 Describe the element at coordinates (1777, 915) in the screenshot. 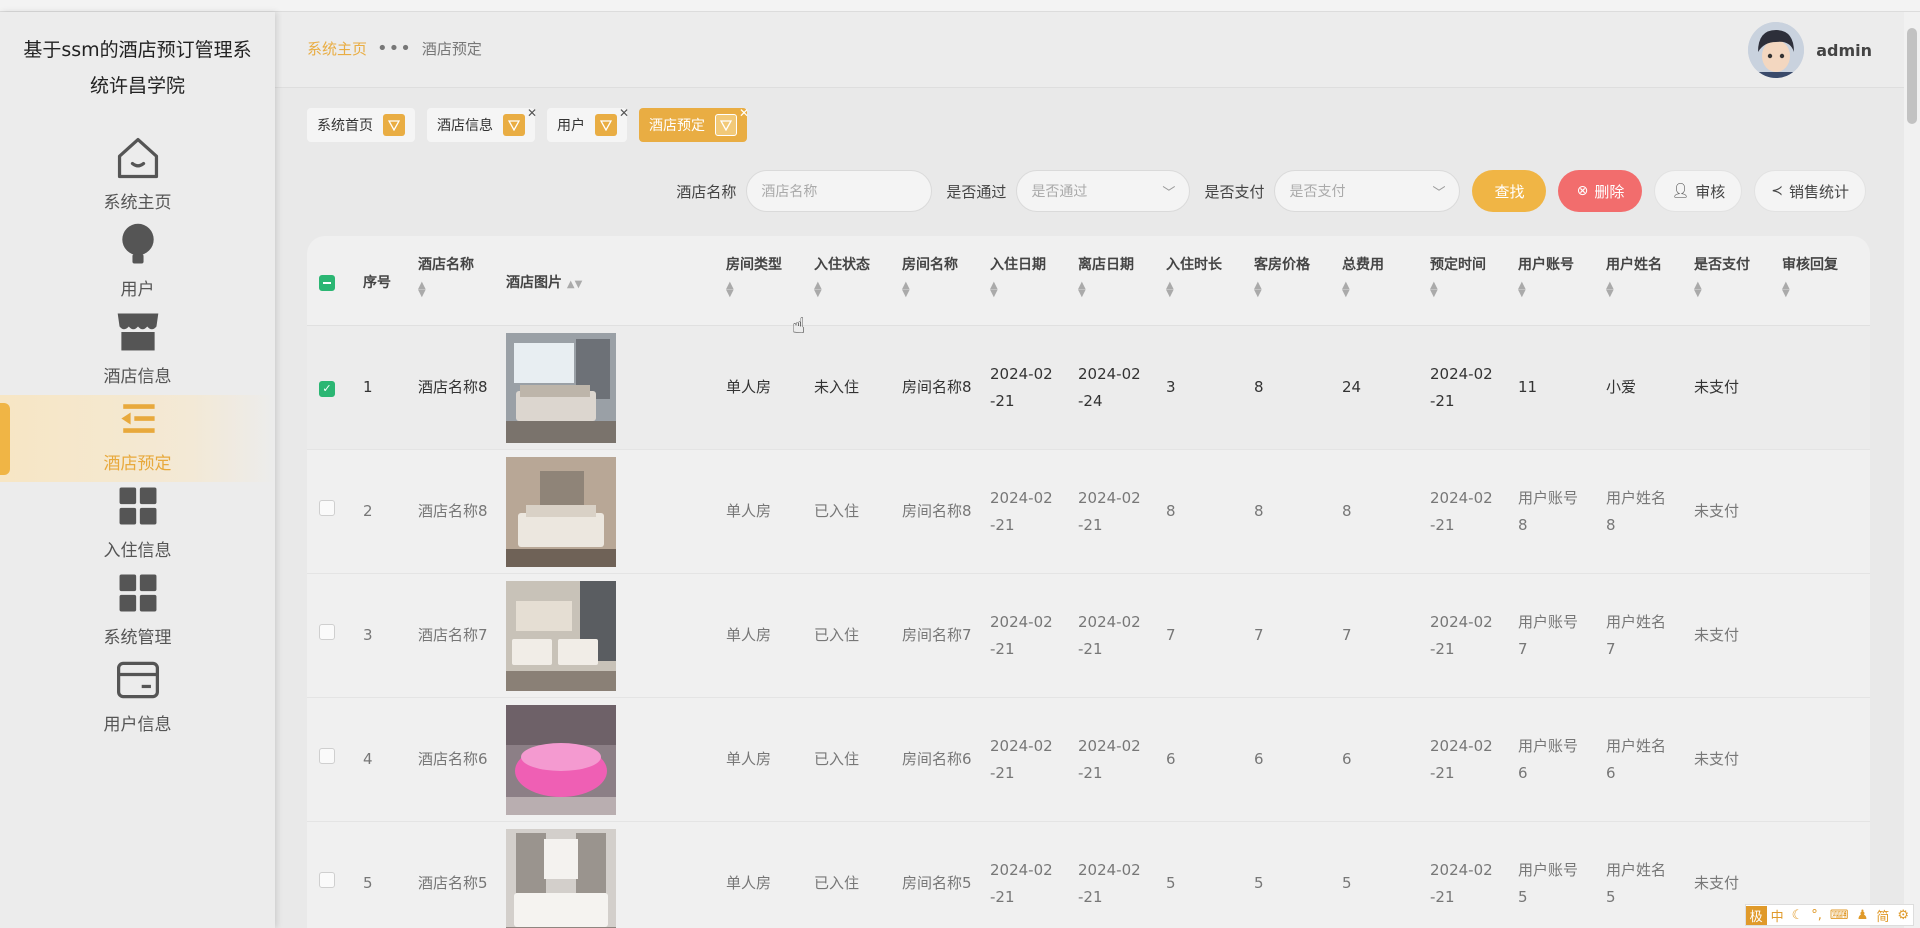

I see `ime-lang-toggle: 中` at that location.